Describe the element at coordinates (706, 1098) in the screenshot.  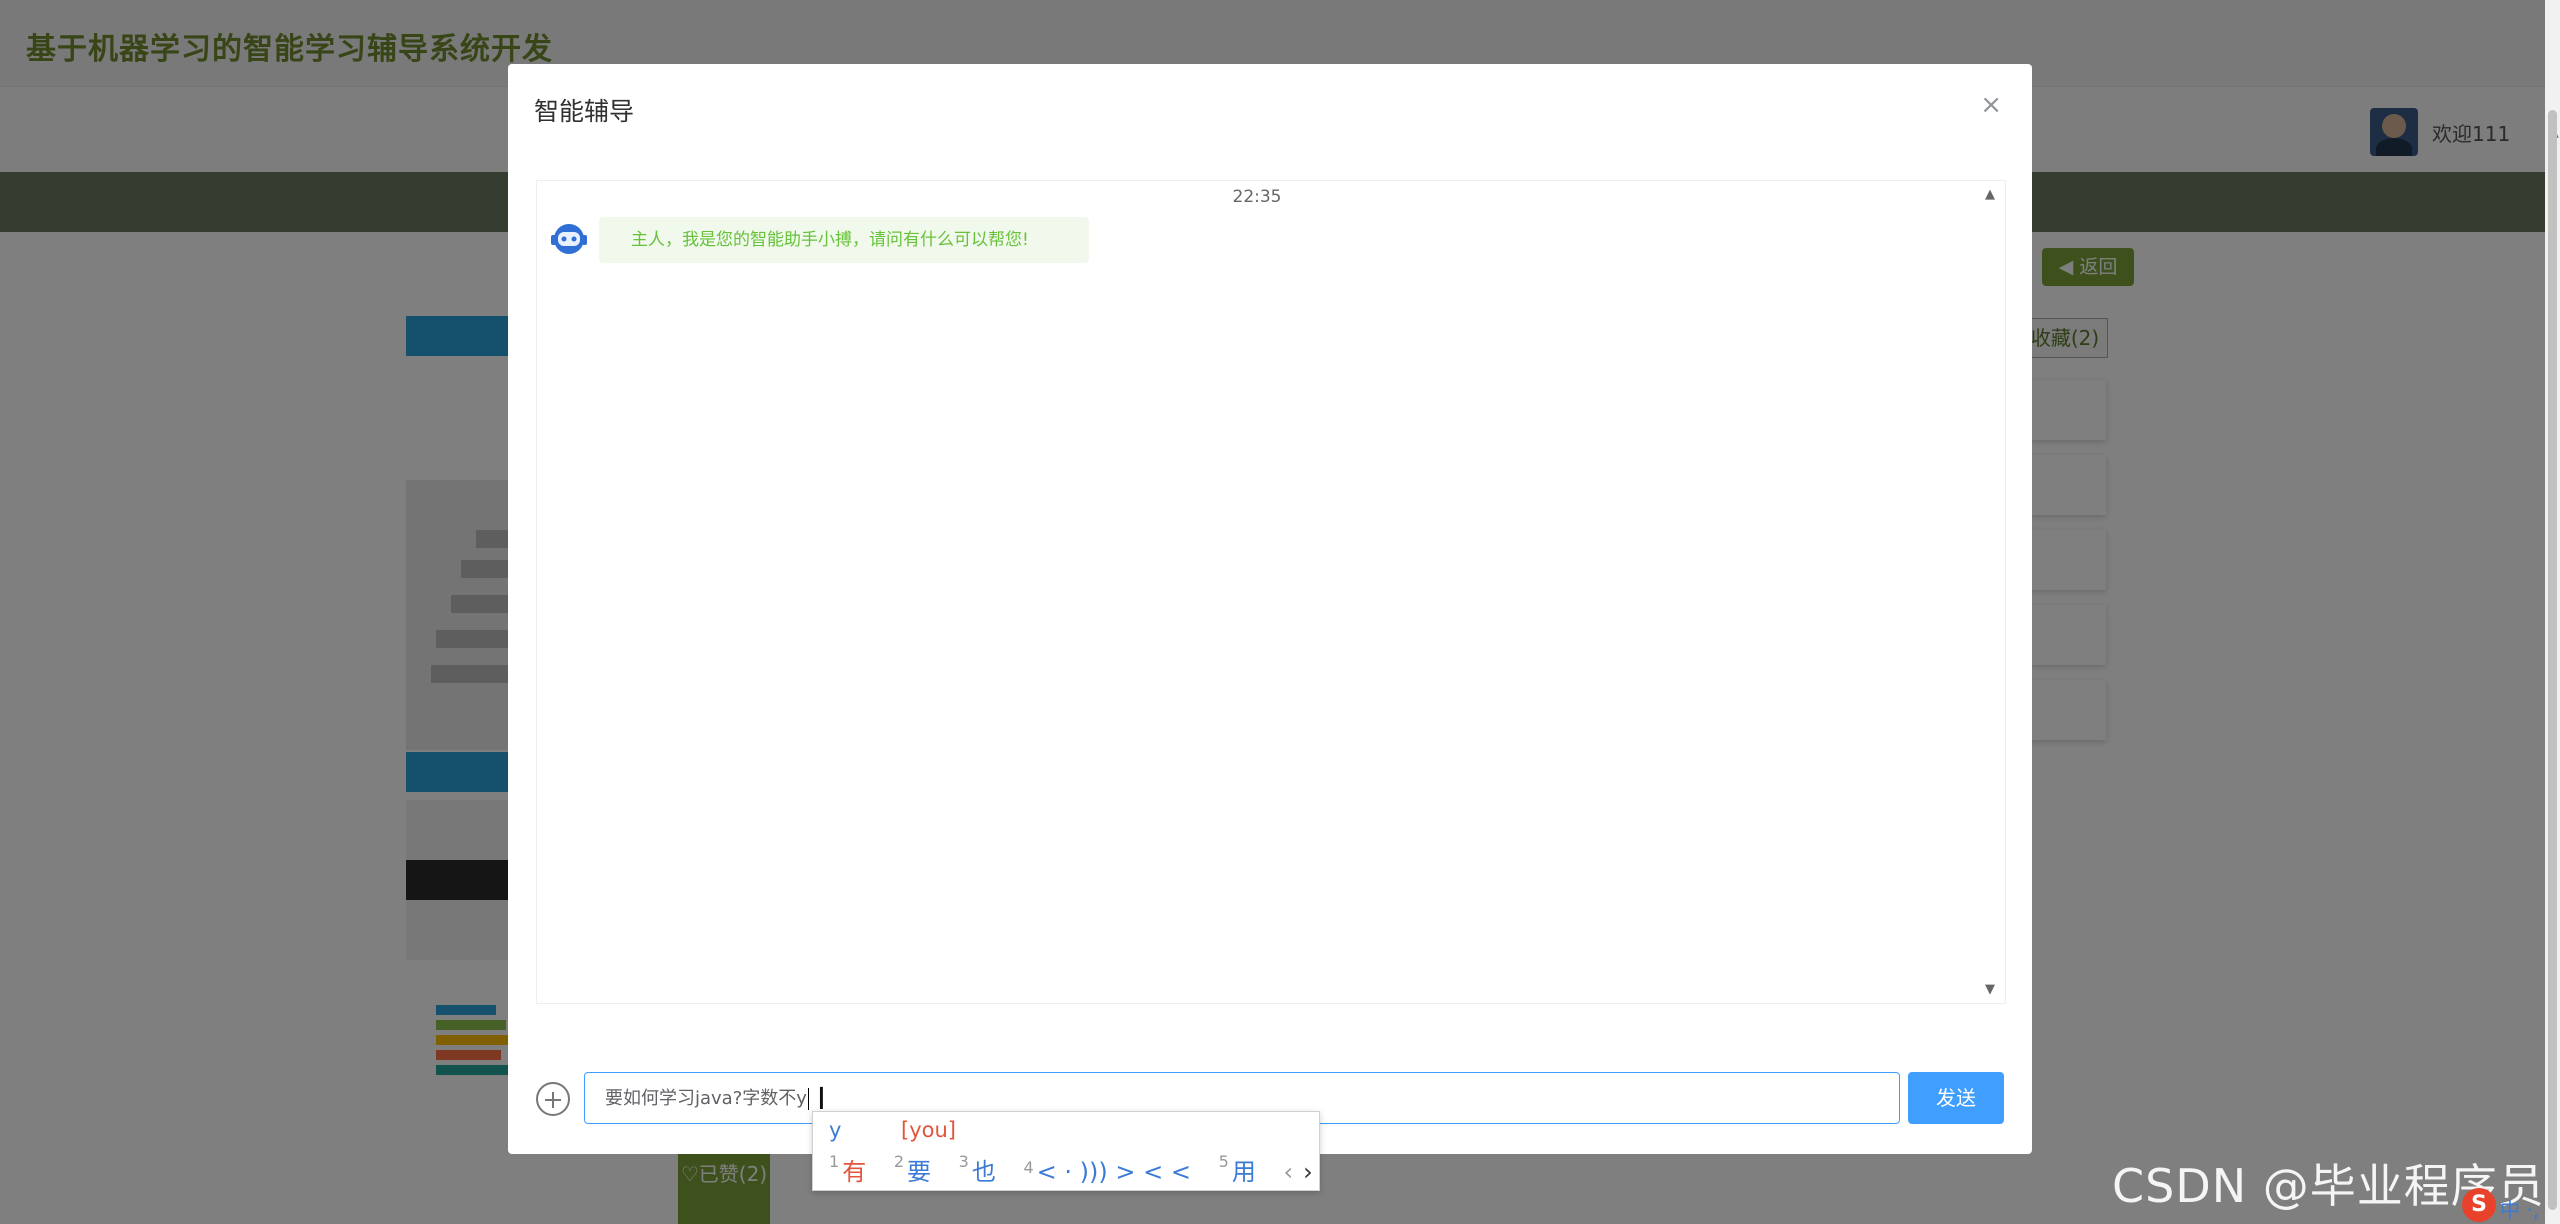
I see `chat-input-text: 要如何学习java?字数不y` at that location.